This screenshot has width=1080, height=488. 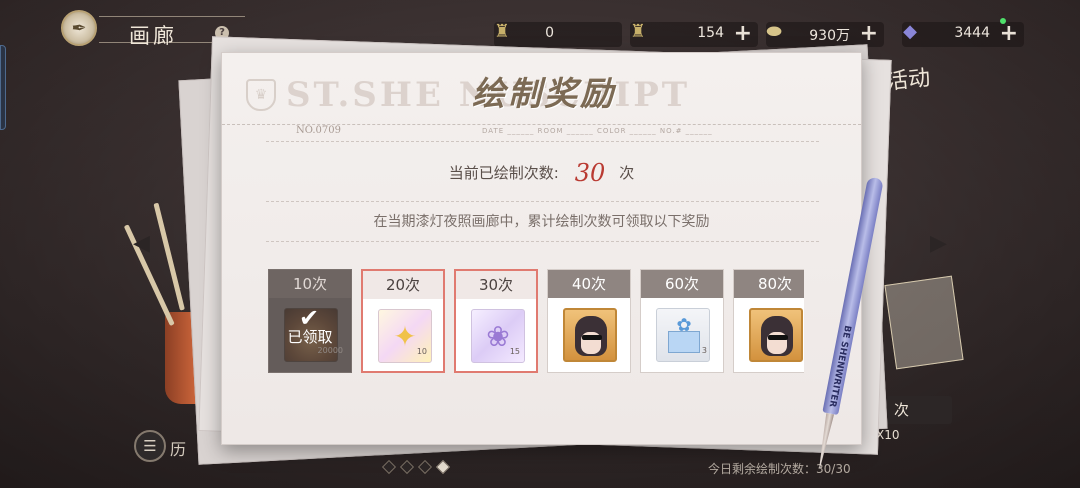 I want to click on draw-count: 当前已绘制次数: 30 次, so click(x=541, y=173).